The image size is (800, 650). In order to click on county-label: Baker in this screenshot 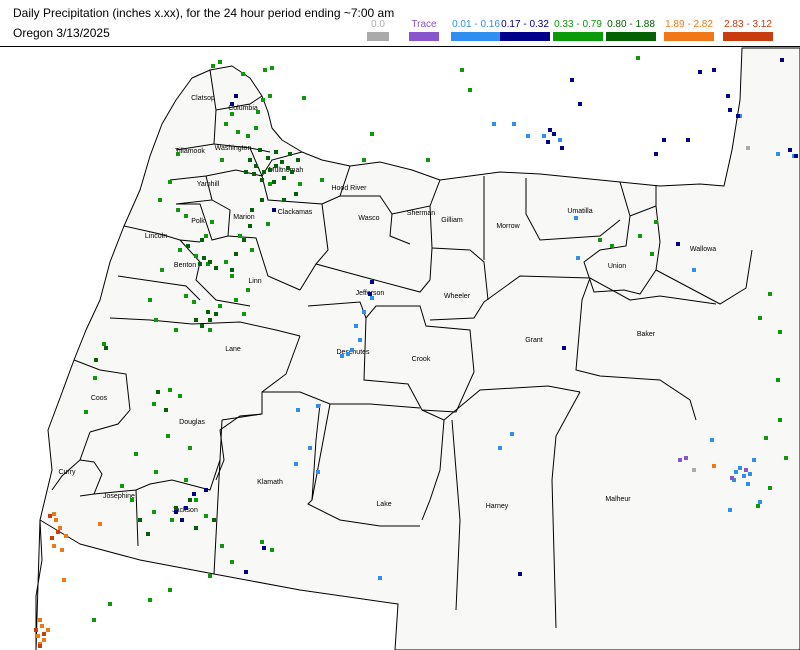, I will do `click(646, 334)`.